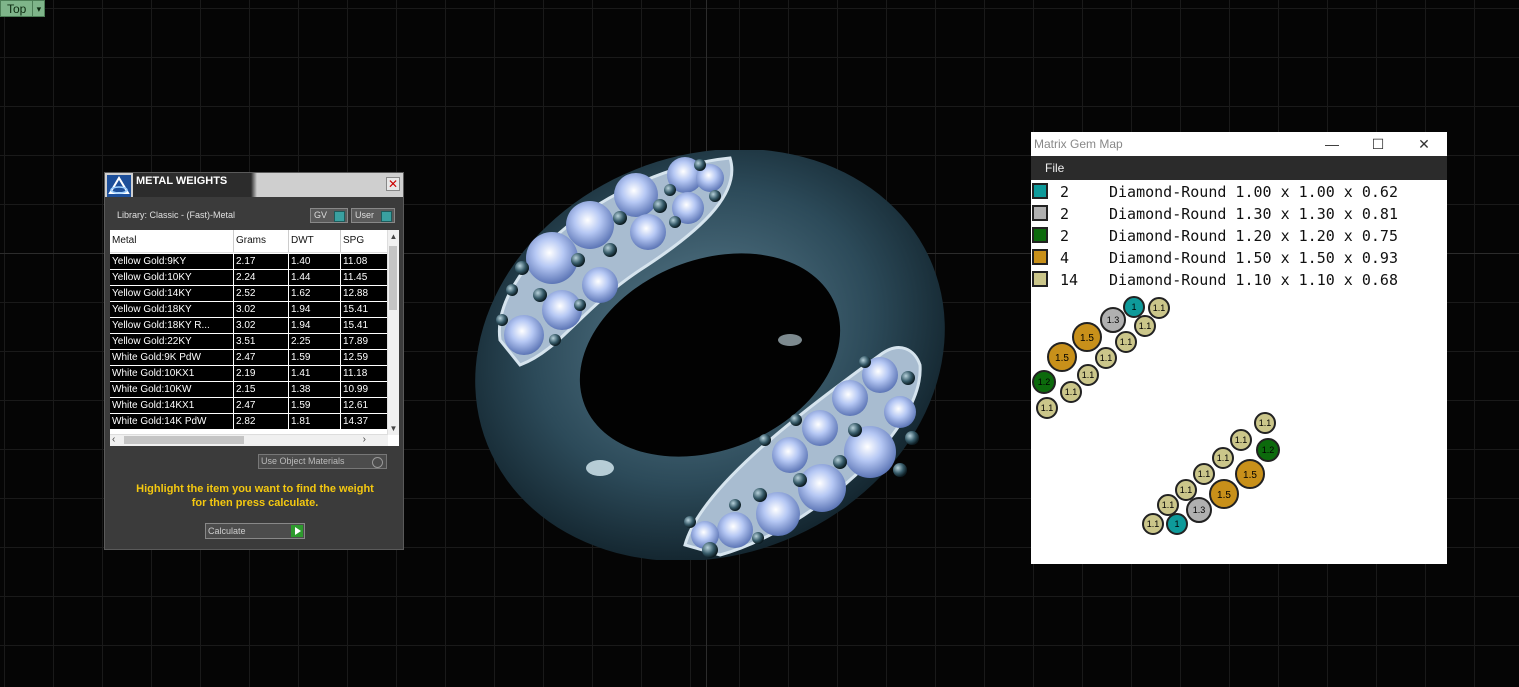 The image size is (1519, 687). What do you see at coordinates (364, 373) in the screenshot?
I see `cell-spg: 11.18` at bounding box center [364, 373].